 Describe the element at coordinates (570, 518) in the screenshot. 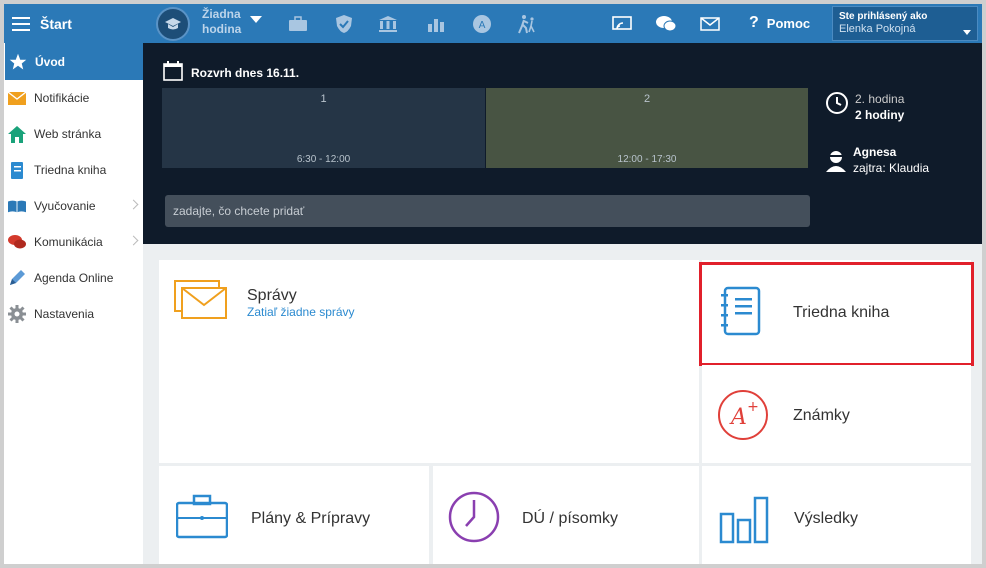

I see `homework-label: DÚ / písomky` at that location.